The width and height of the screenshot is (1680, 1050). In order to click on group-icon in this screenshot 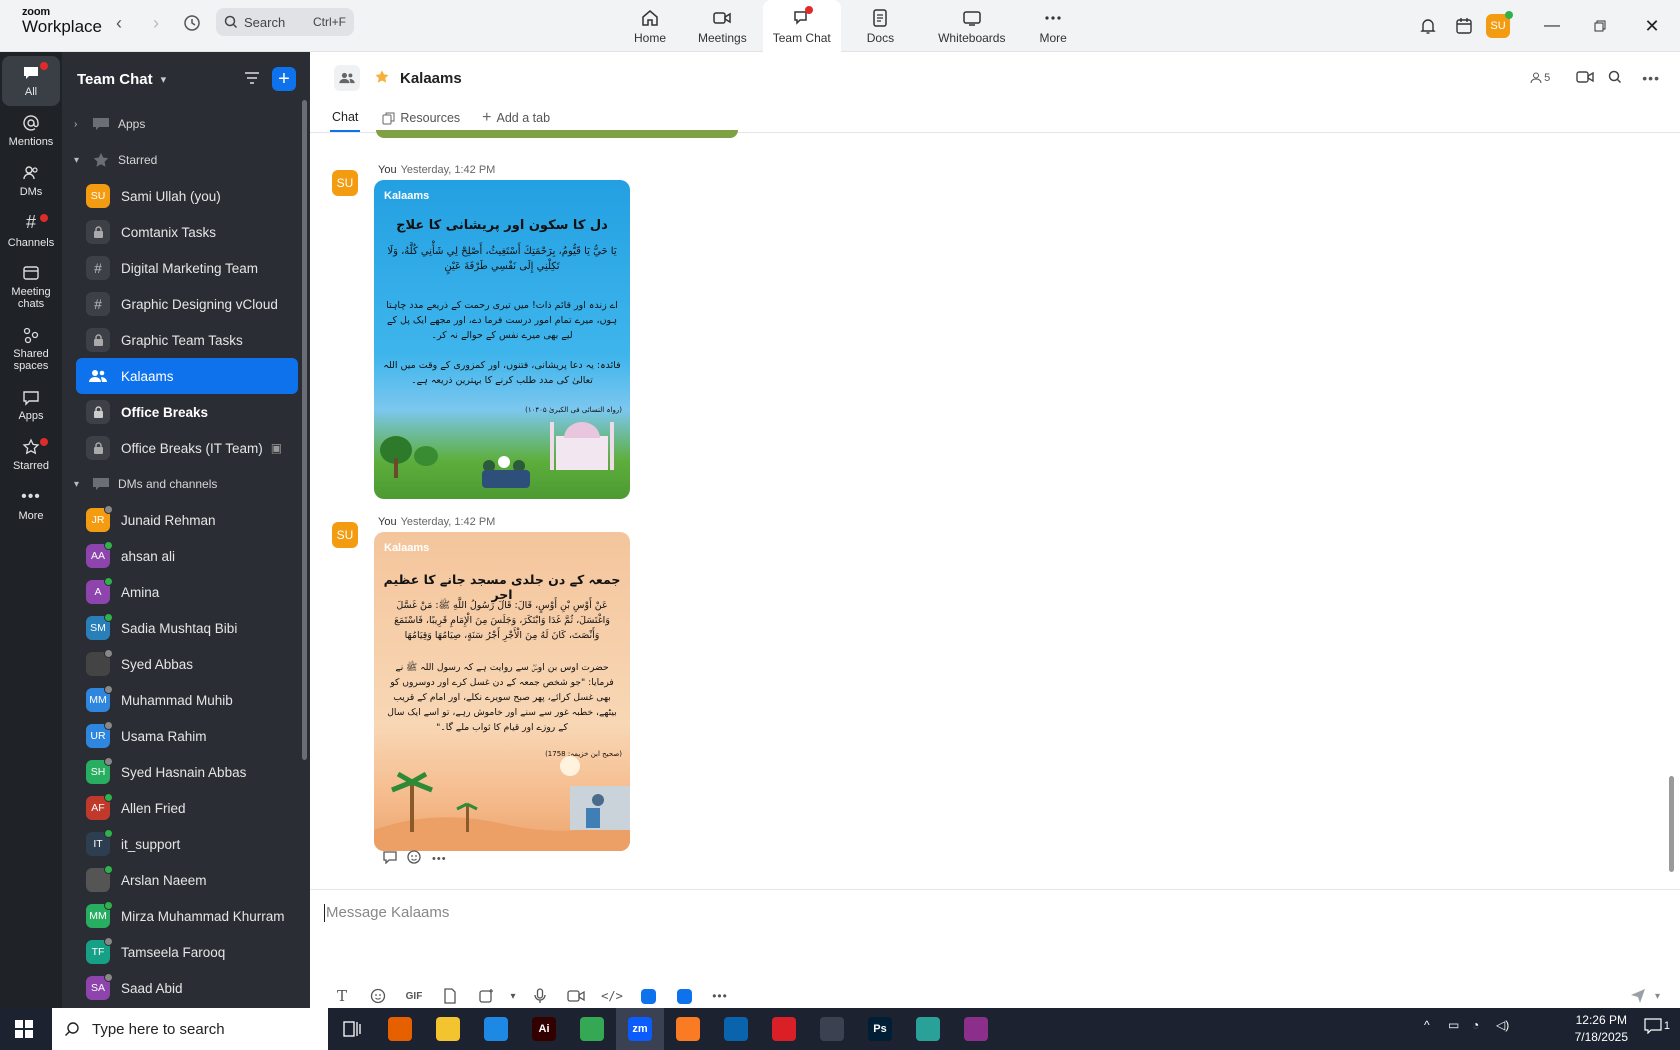, I will do `click(347, 78)`.